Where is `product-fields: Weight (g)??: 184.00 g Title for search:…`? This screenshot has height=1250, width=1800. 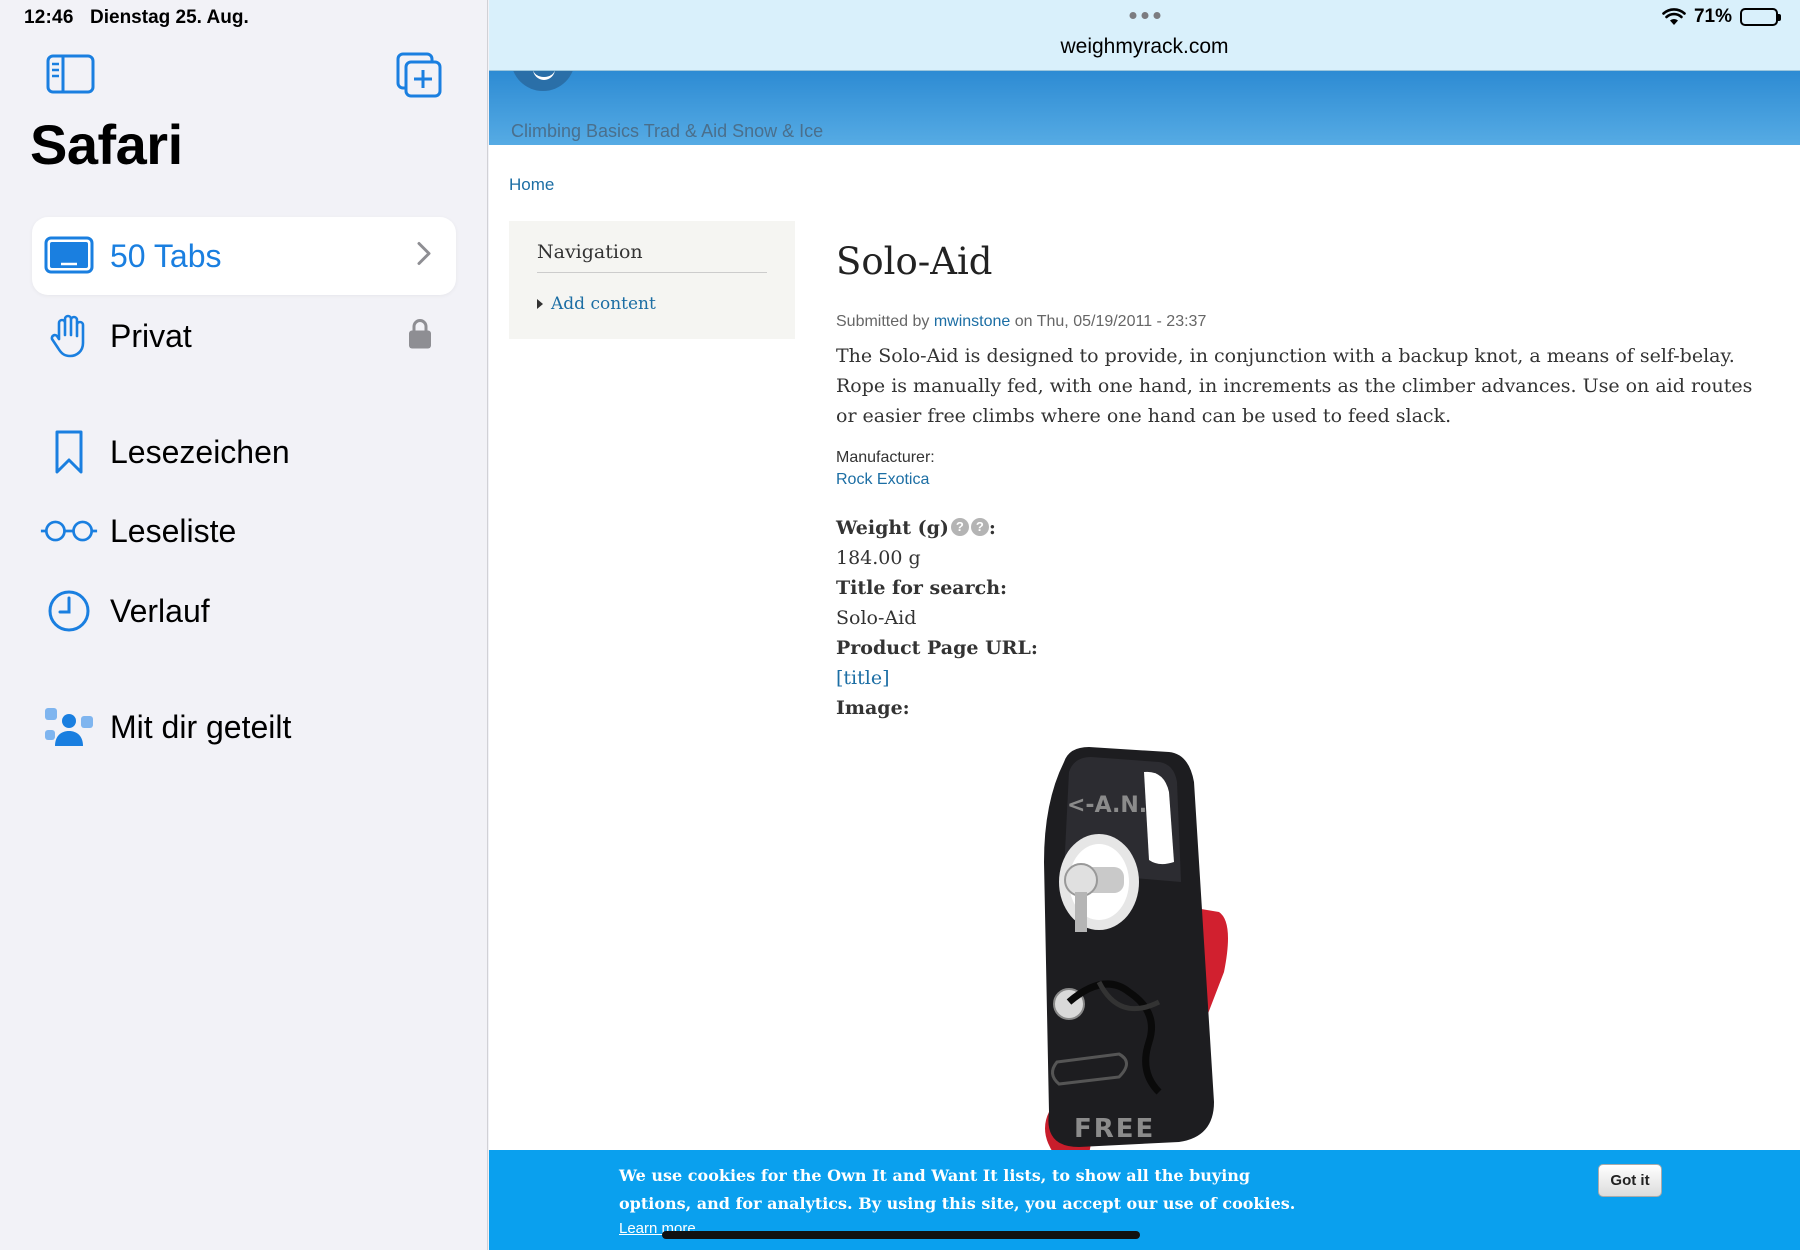
product-fields: Weight (g)??: 184.00 g Title for search:… is located at coordinates (1301, 618).